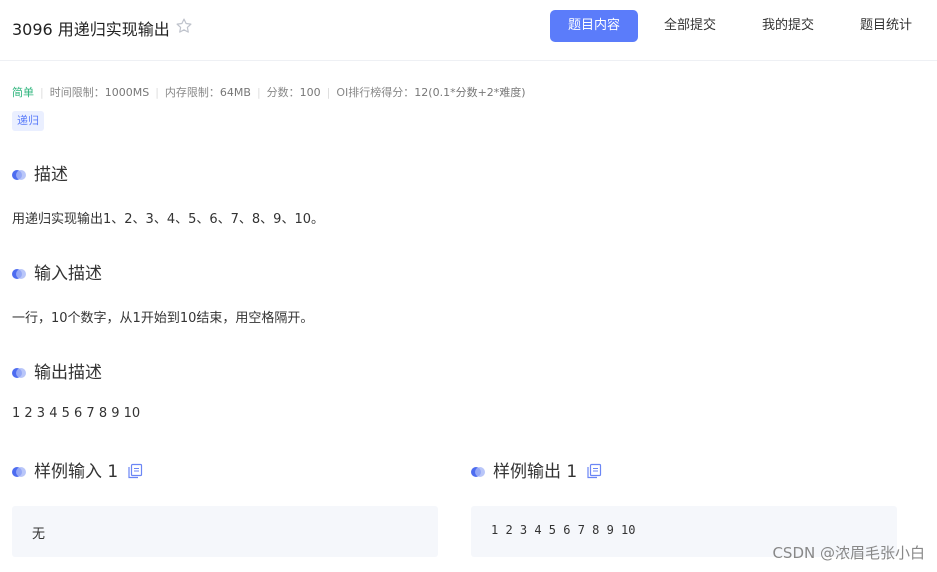 The image size is (937, 572). What do you see at coordinates (375, 92) in the screenshot?
I see `oi-score-label: OI排行榜得分：` at bounding box center [375, 92].